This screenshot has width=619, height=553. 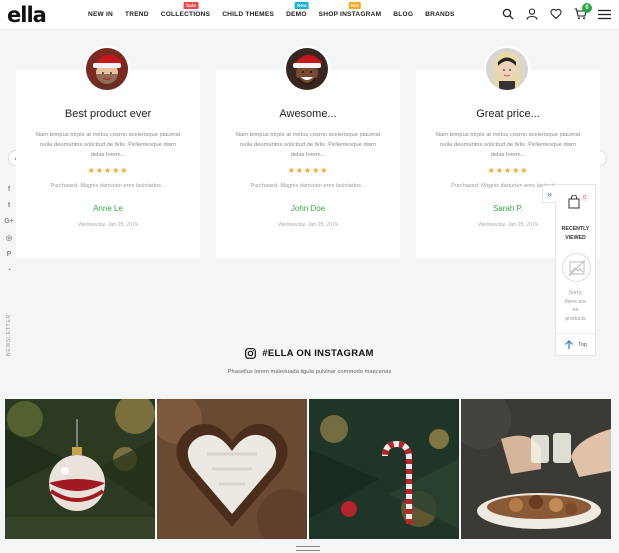 I want to click on testimonial-author: John Doe, so click(x=308, y=208).